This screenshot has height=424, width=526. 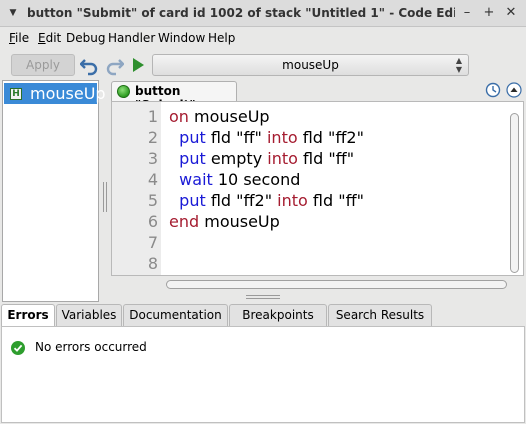 I want to click on toolbar: Apply mouseUp ▲ ▼, so click(x=263, y=65).